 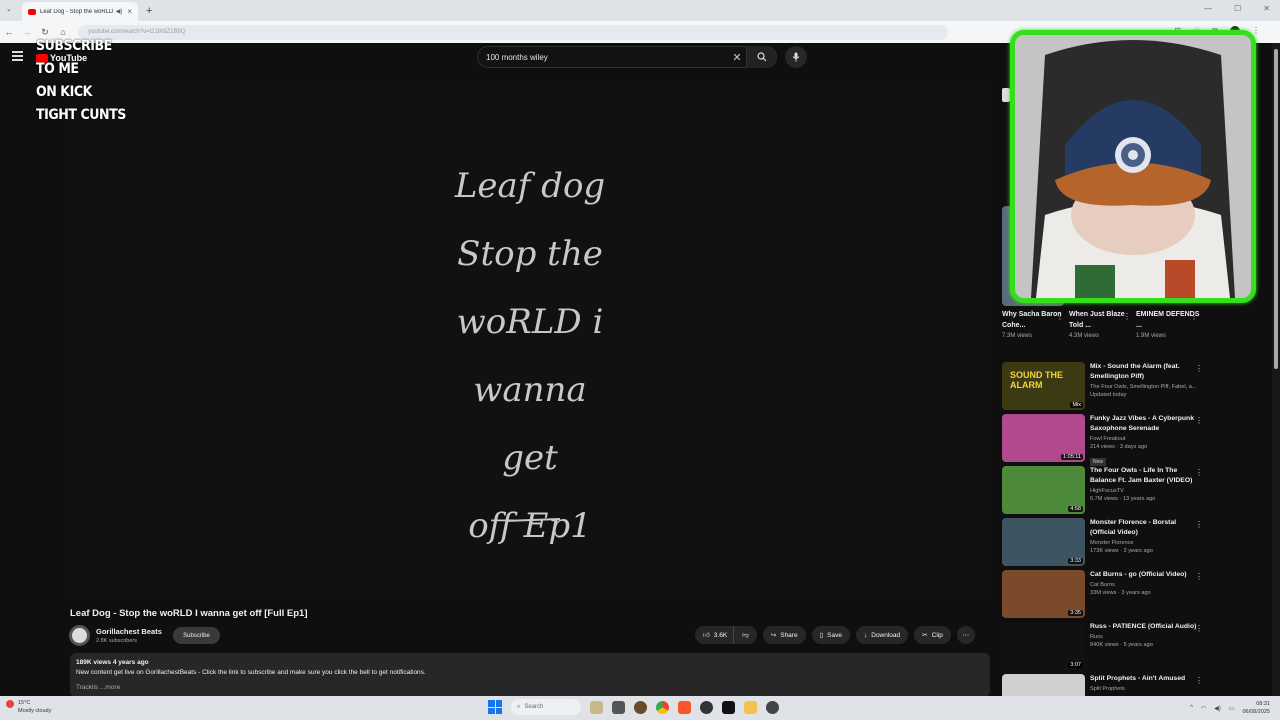 I want to click on recommended-channel: Monster Florence, so click(x=1146, y=543).